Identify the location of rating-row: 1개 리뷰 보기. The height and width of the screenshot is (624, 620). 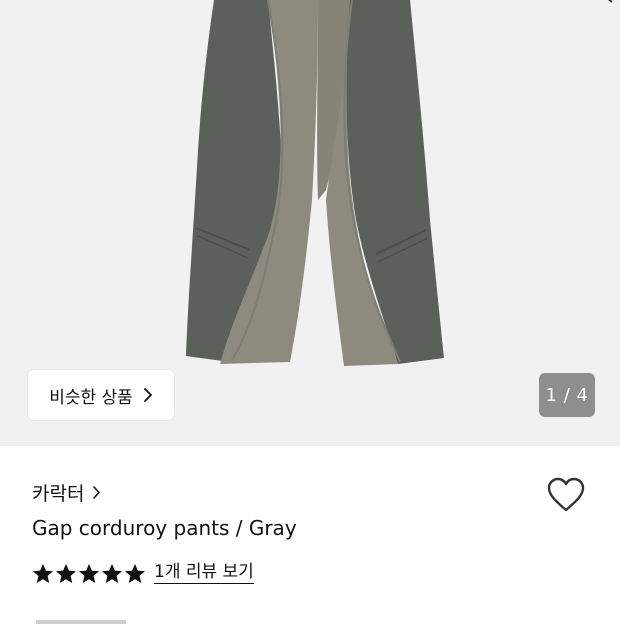
(143, 573).